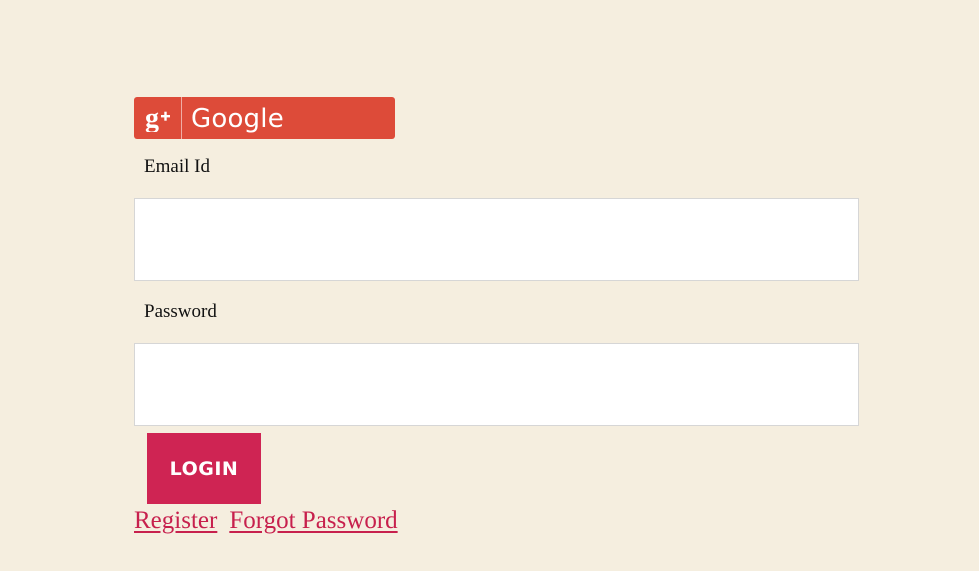 The image size is (979, 571). What do you see at coordinates (177, 166) in the screenshot?
I see `email-label: Email Id` at bounding box center [177, 166].